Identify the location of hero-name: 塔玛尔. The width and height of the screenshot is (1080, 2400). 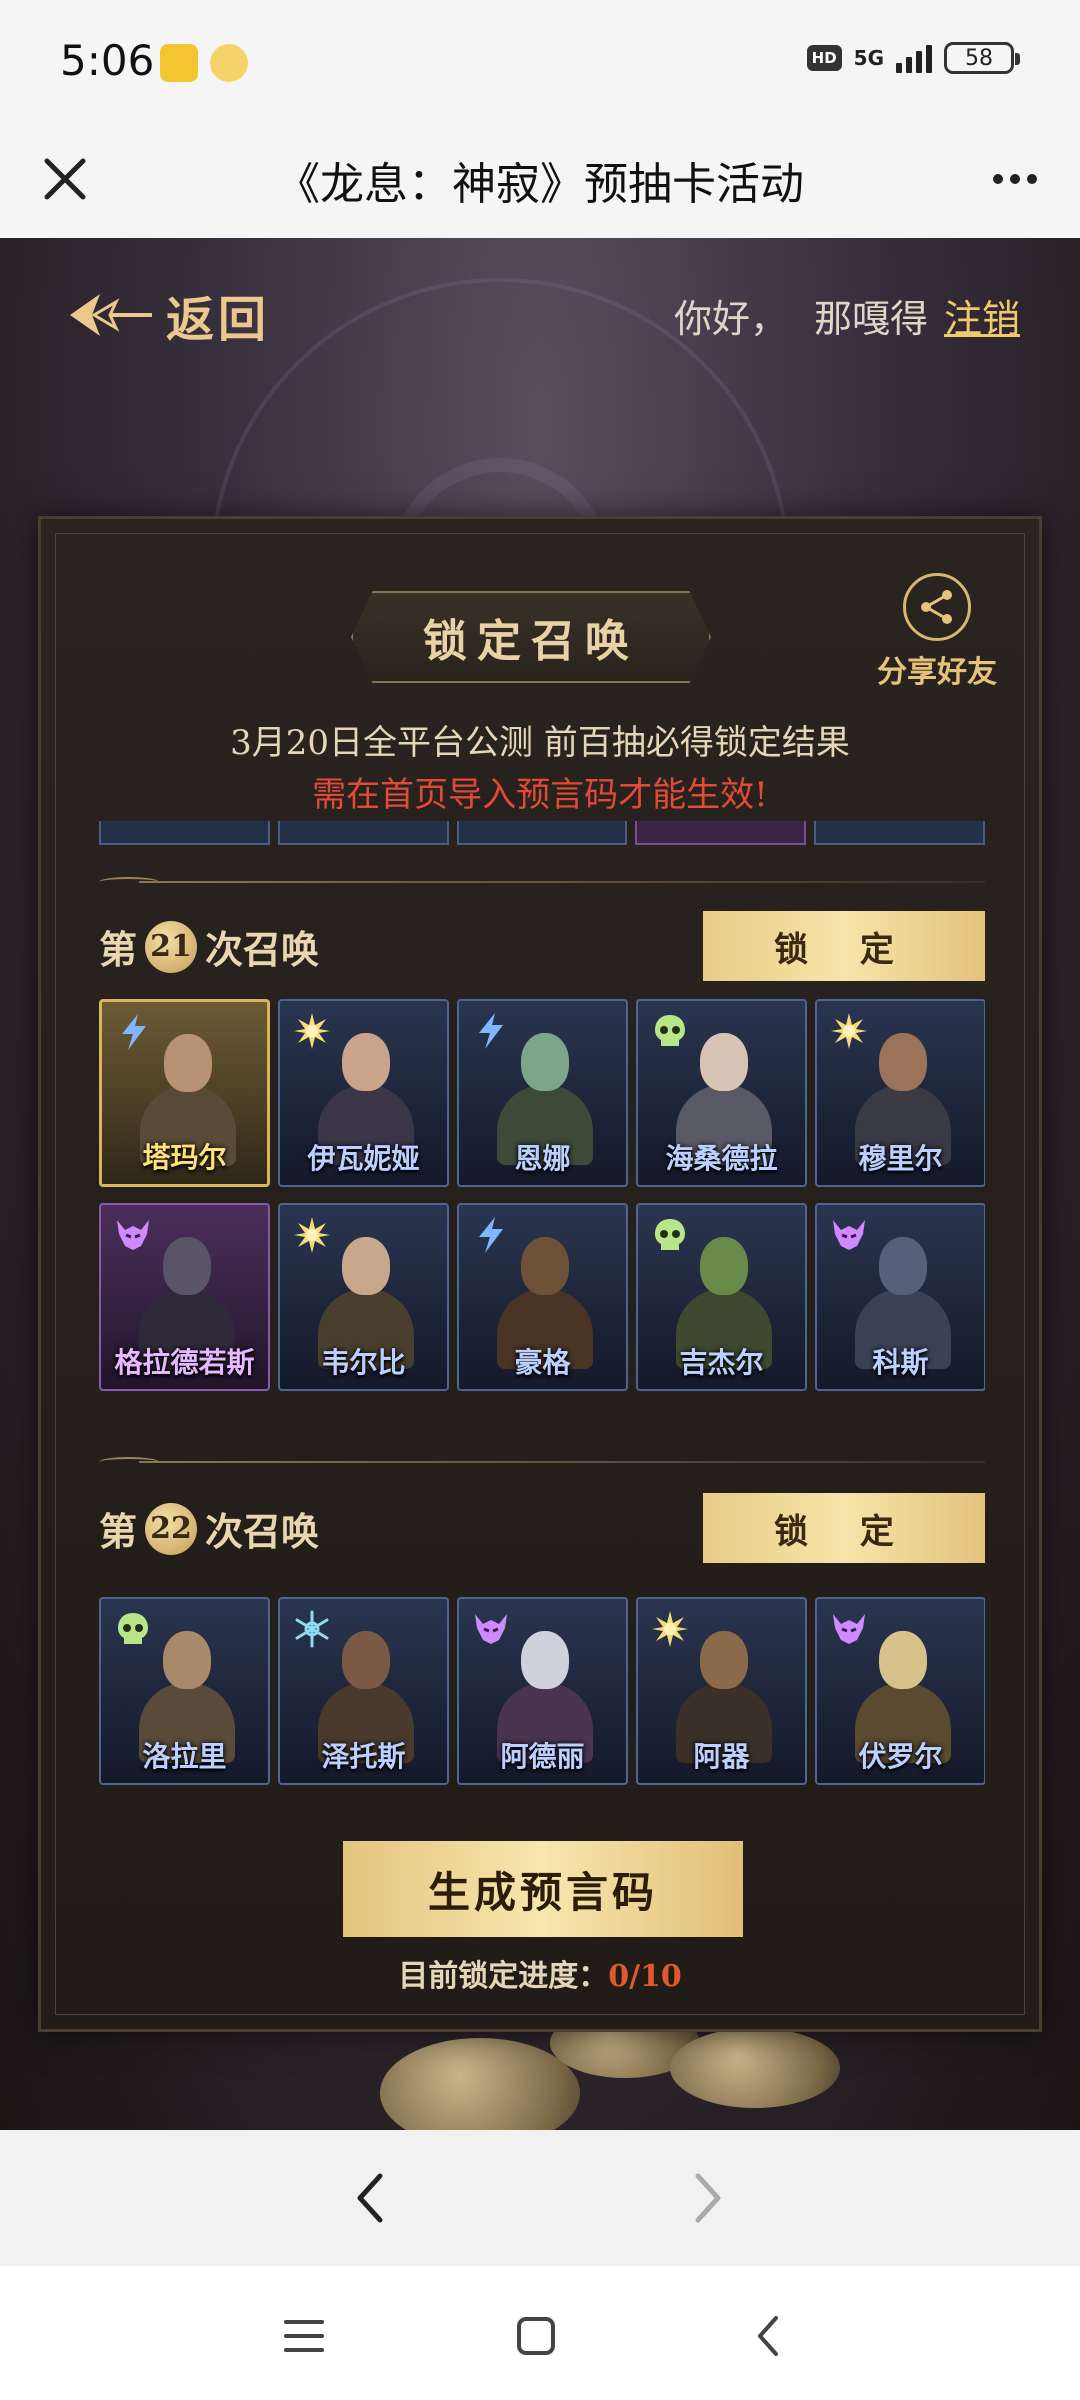
(184, 1157).